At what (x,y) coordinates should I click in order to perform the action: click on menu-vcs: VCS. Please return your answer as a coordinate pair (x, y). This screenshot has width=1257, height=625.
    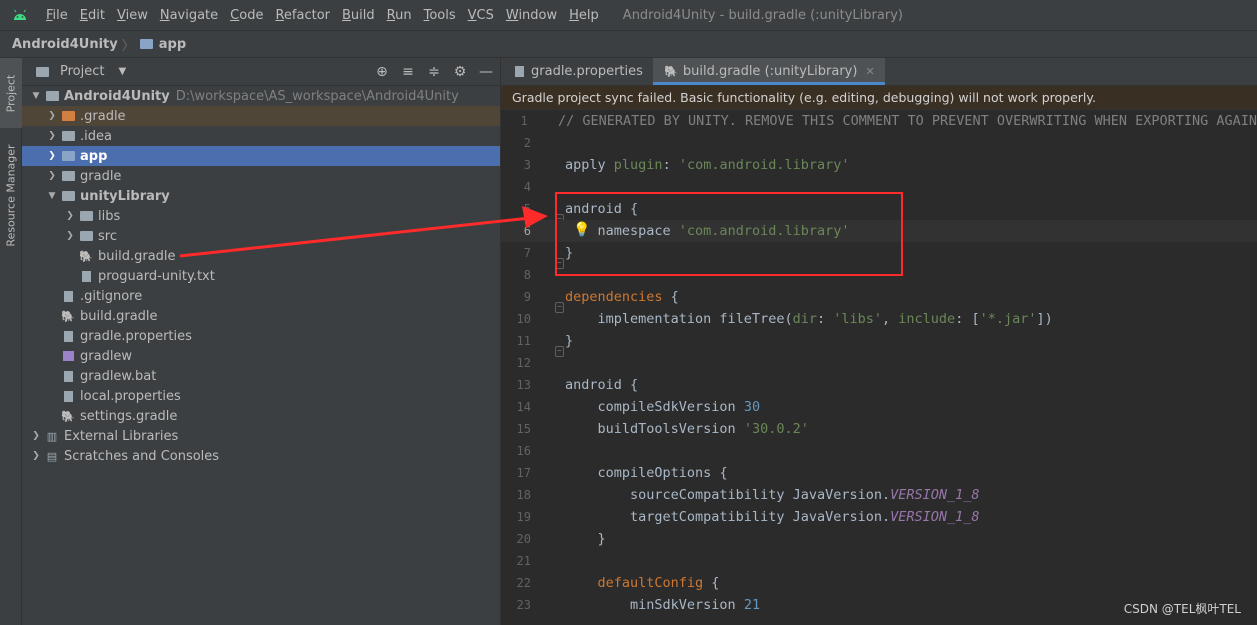
    Looking at the image, I should click on (481, 15).